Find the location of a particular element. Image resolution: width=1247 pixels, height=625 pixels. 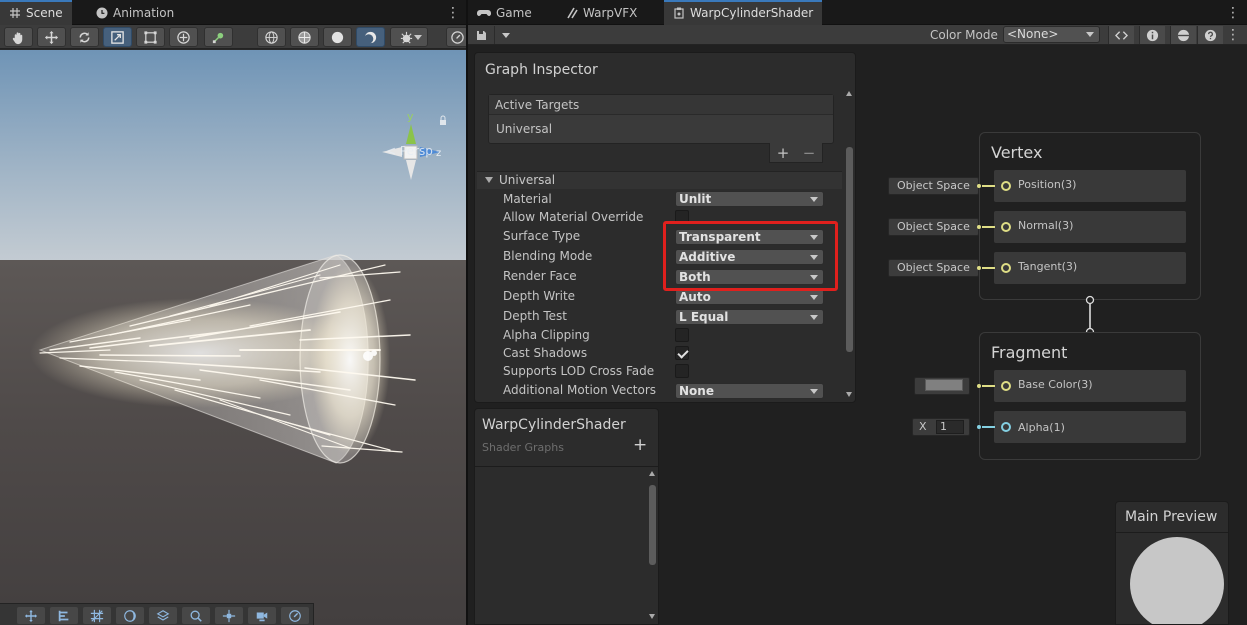

inspector-scrollbar is located at coordinates (849, 244).